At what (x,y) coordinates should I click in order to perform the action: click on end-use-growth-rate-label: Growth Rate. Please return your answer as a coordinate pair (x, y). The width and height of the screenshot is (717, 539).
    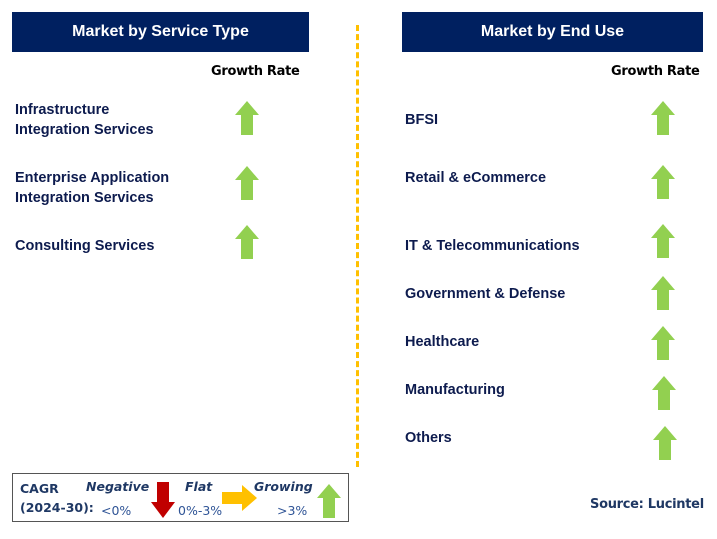
    Looking at the image, I should click on (655, 71).